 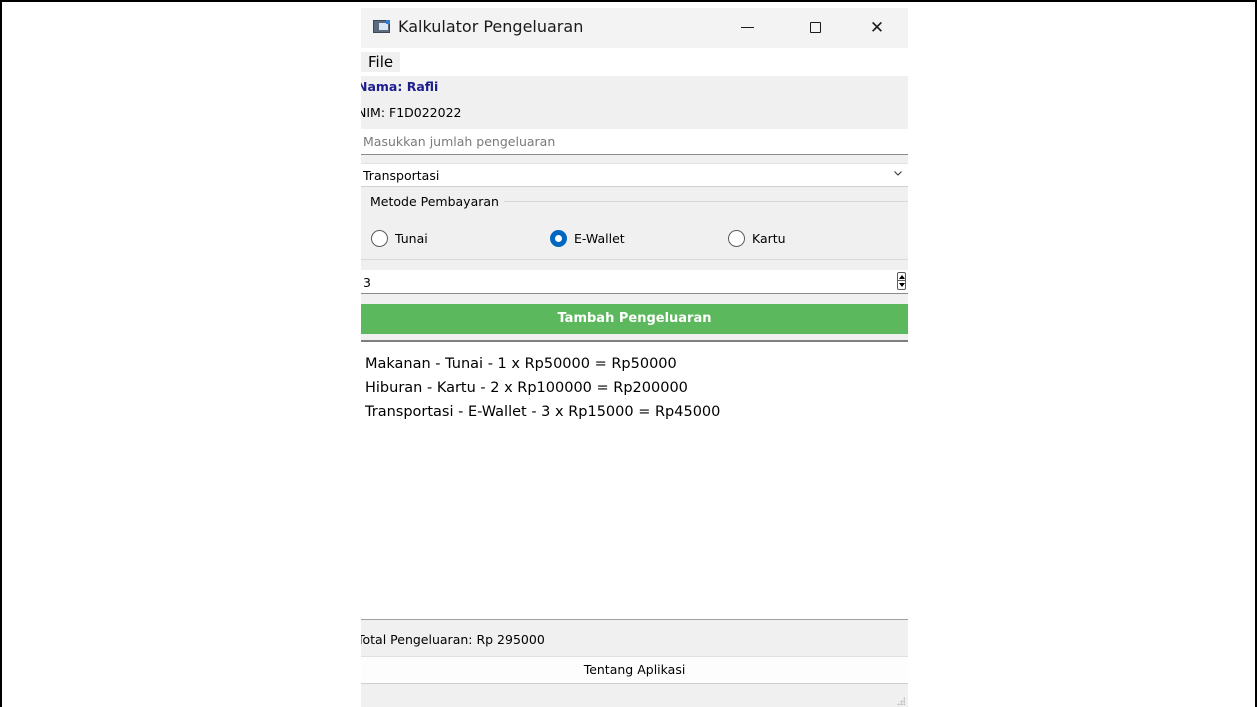 I want to click on app-window-icon, so click(x=381, y=26).